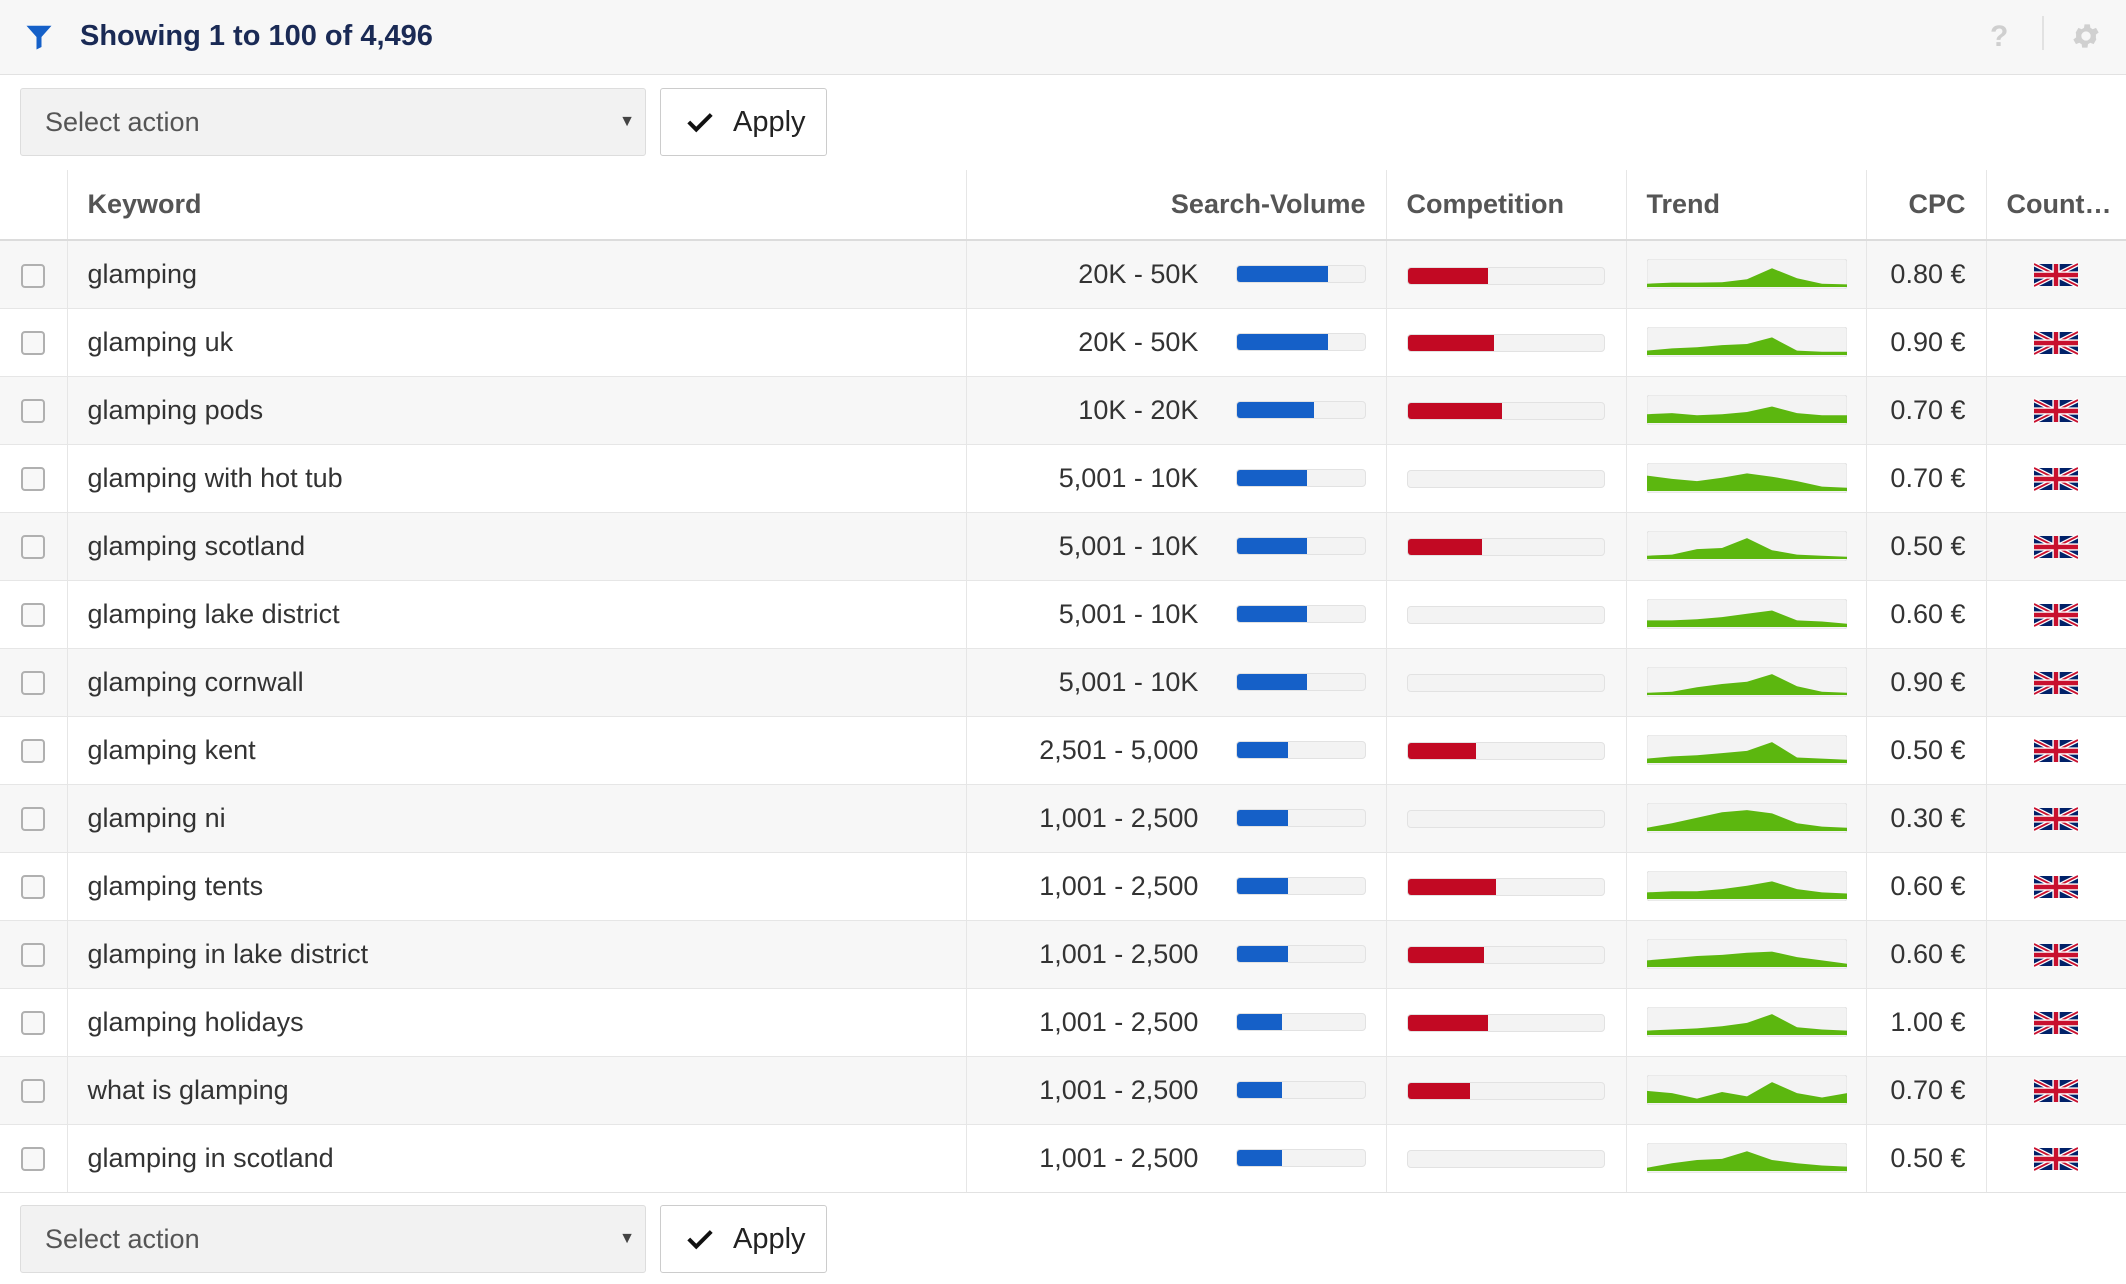  I want to click on country-cell, so click(2056, 1158).